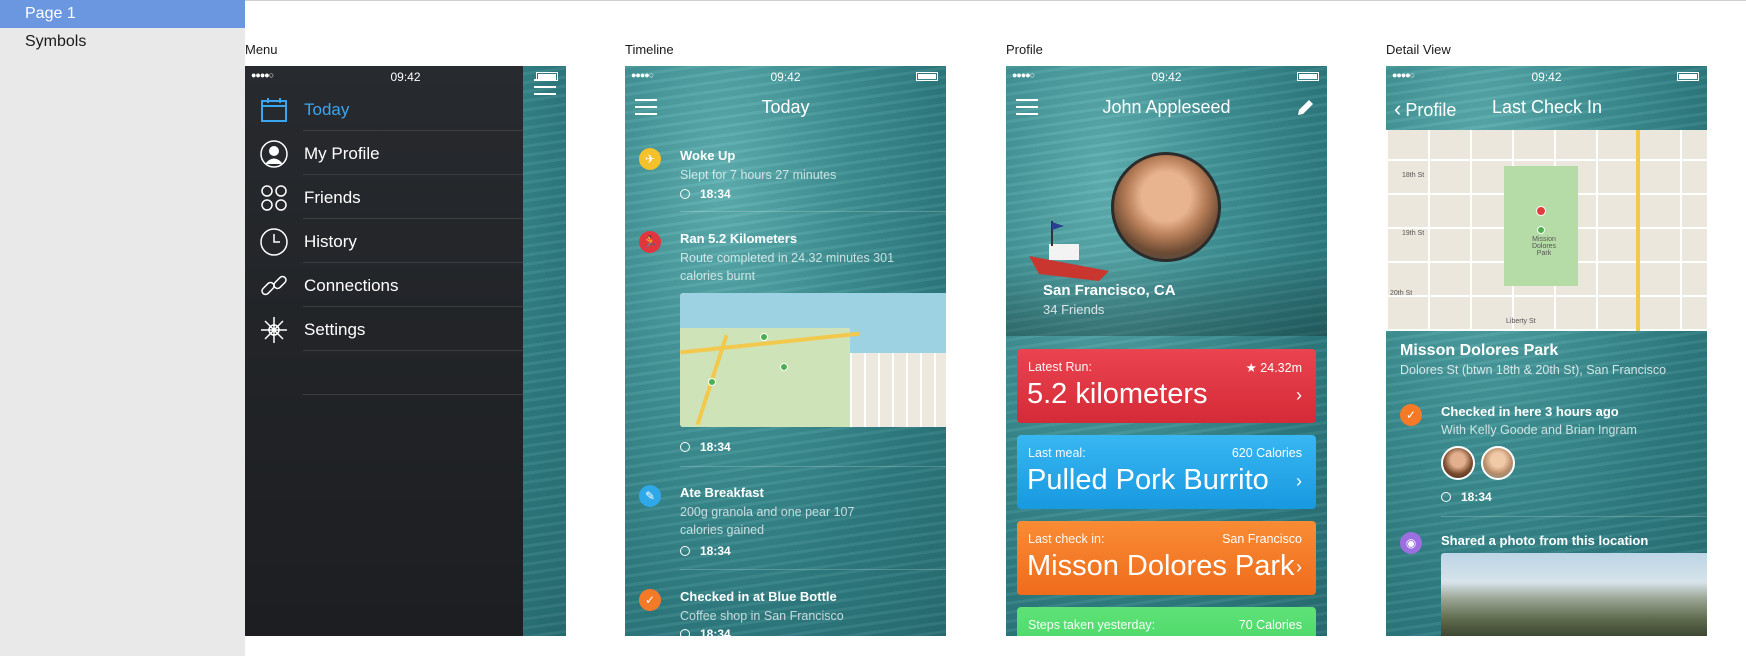 The height and width of the screenshot is (656, 1746). What do you see at coordinates (274, 285) in the screenshot?
I see `link-icon` at bounding box center [274, 285].